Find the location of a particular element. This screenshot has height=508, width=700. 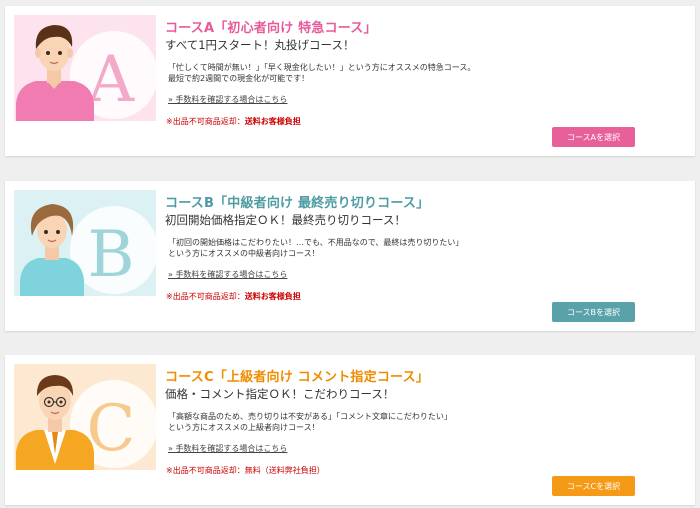

course-b-return-note: ※出品不可商品返却：送料お客様負担 is located at coordinates (233, 296).